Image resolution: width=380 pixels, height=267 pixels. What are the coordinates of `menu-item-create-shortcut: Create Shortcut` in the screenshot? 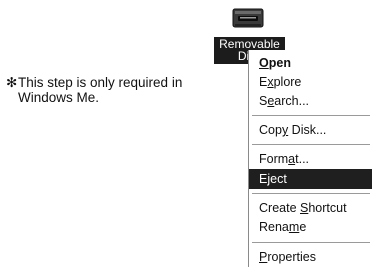 It's located at (310, 208).